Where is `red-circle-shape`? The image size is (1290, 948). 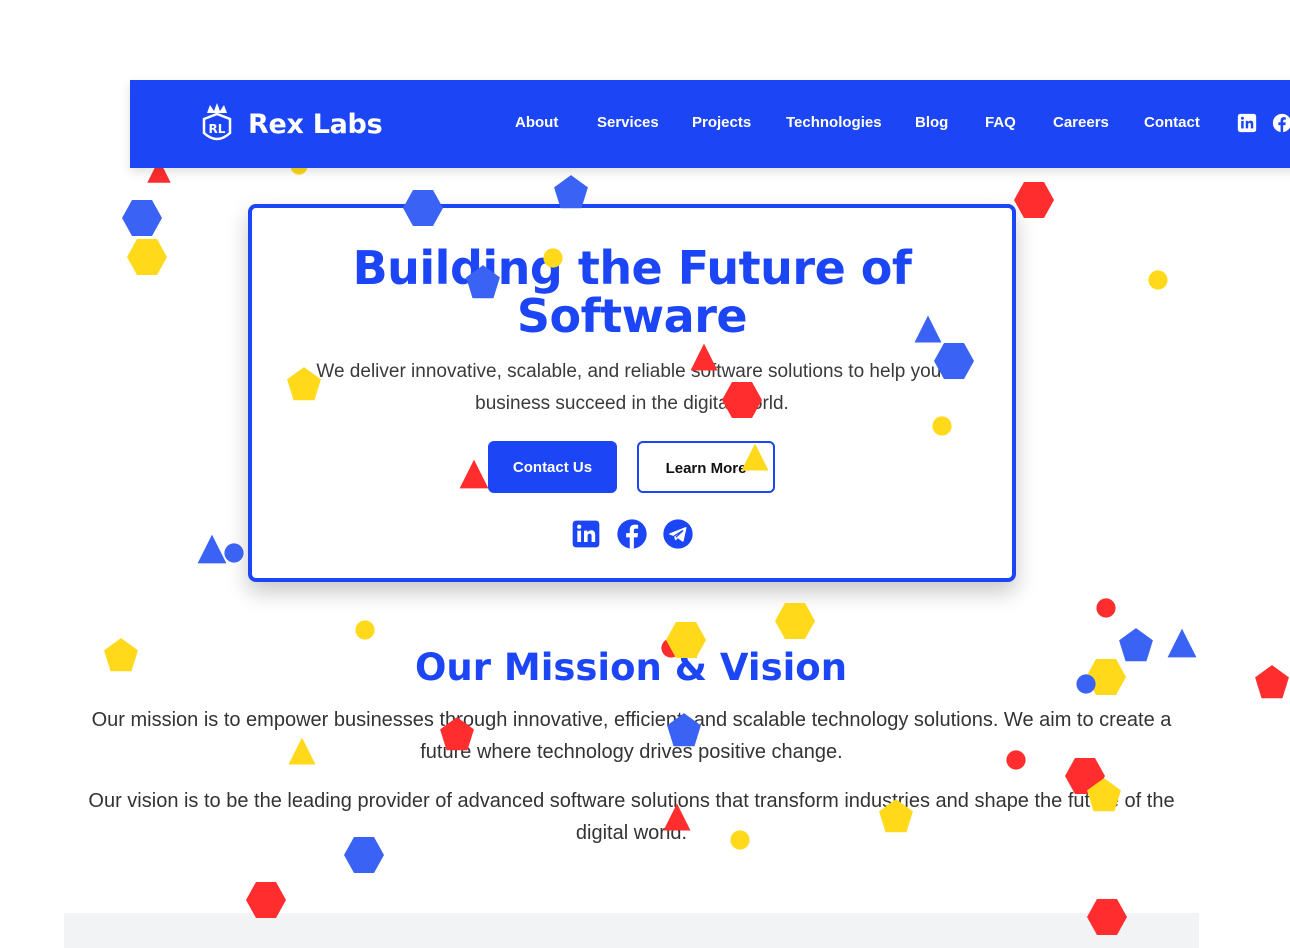 red-circle-shape is located at coordinates (1106, 608).